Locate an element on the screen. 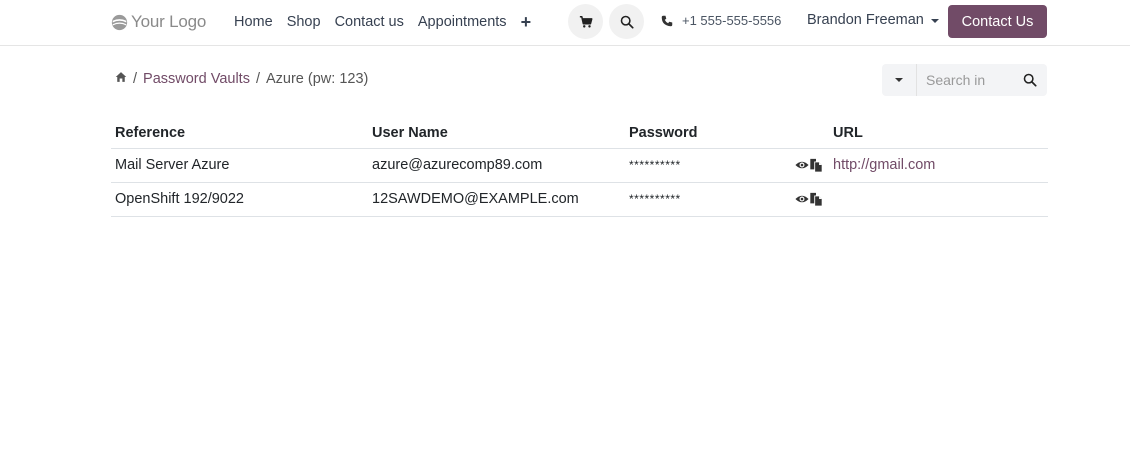  cart-icon is located at coordinates (585, 21).